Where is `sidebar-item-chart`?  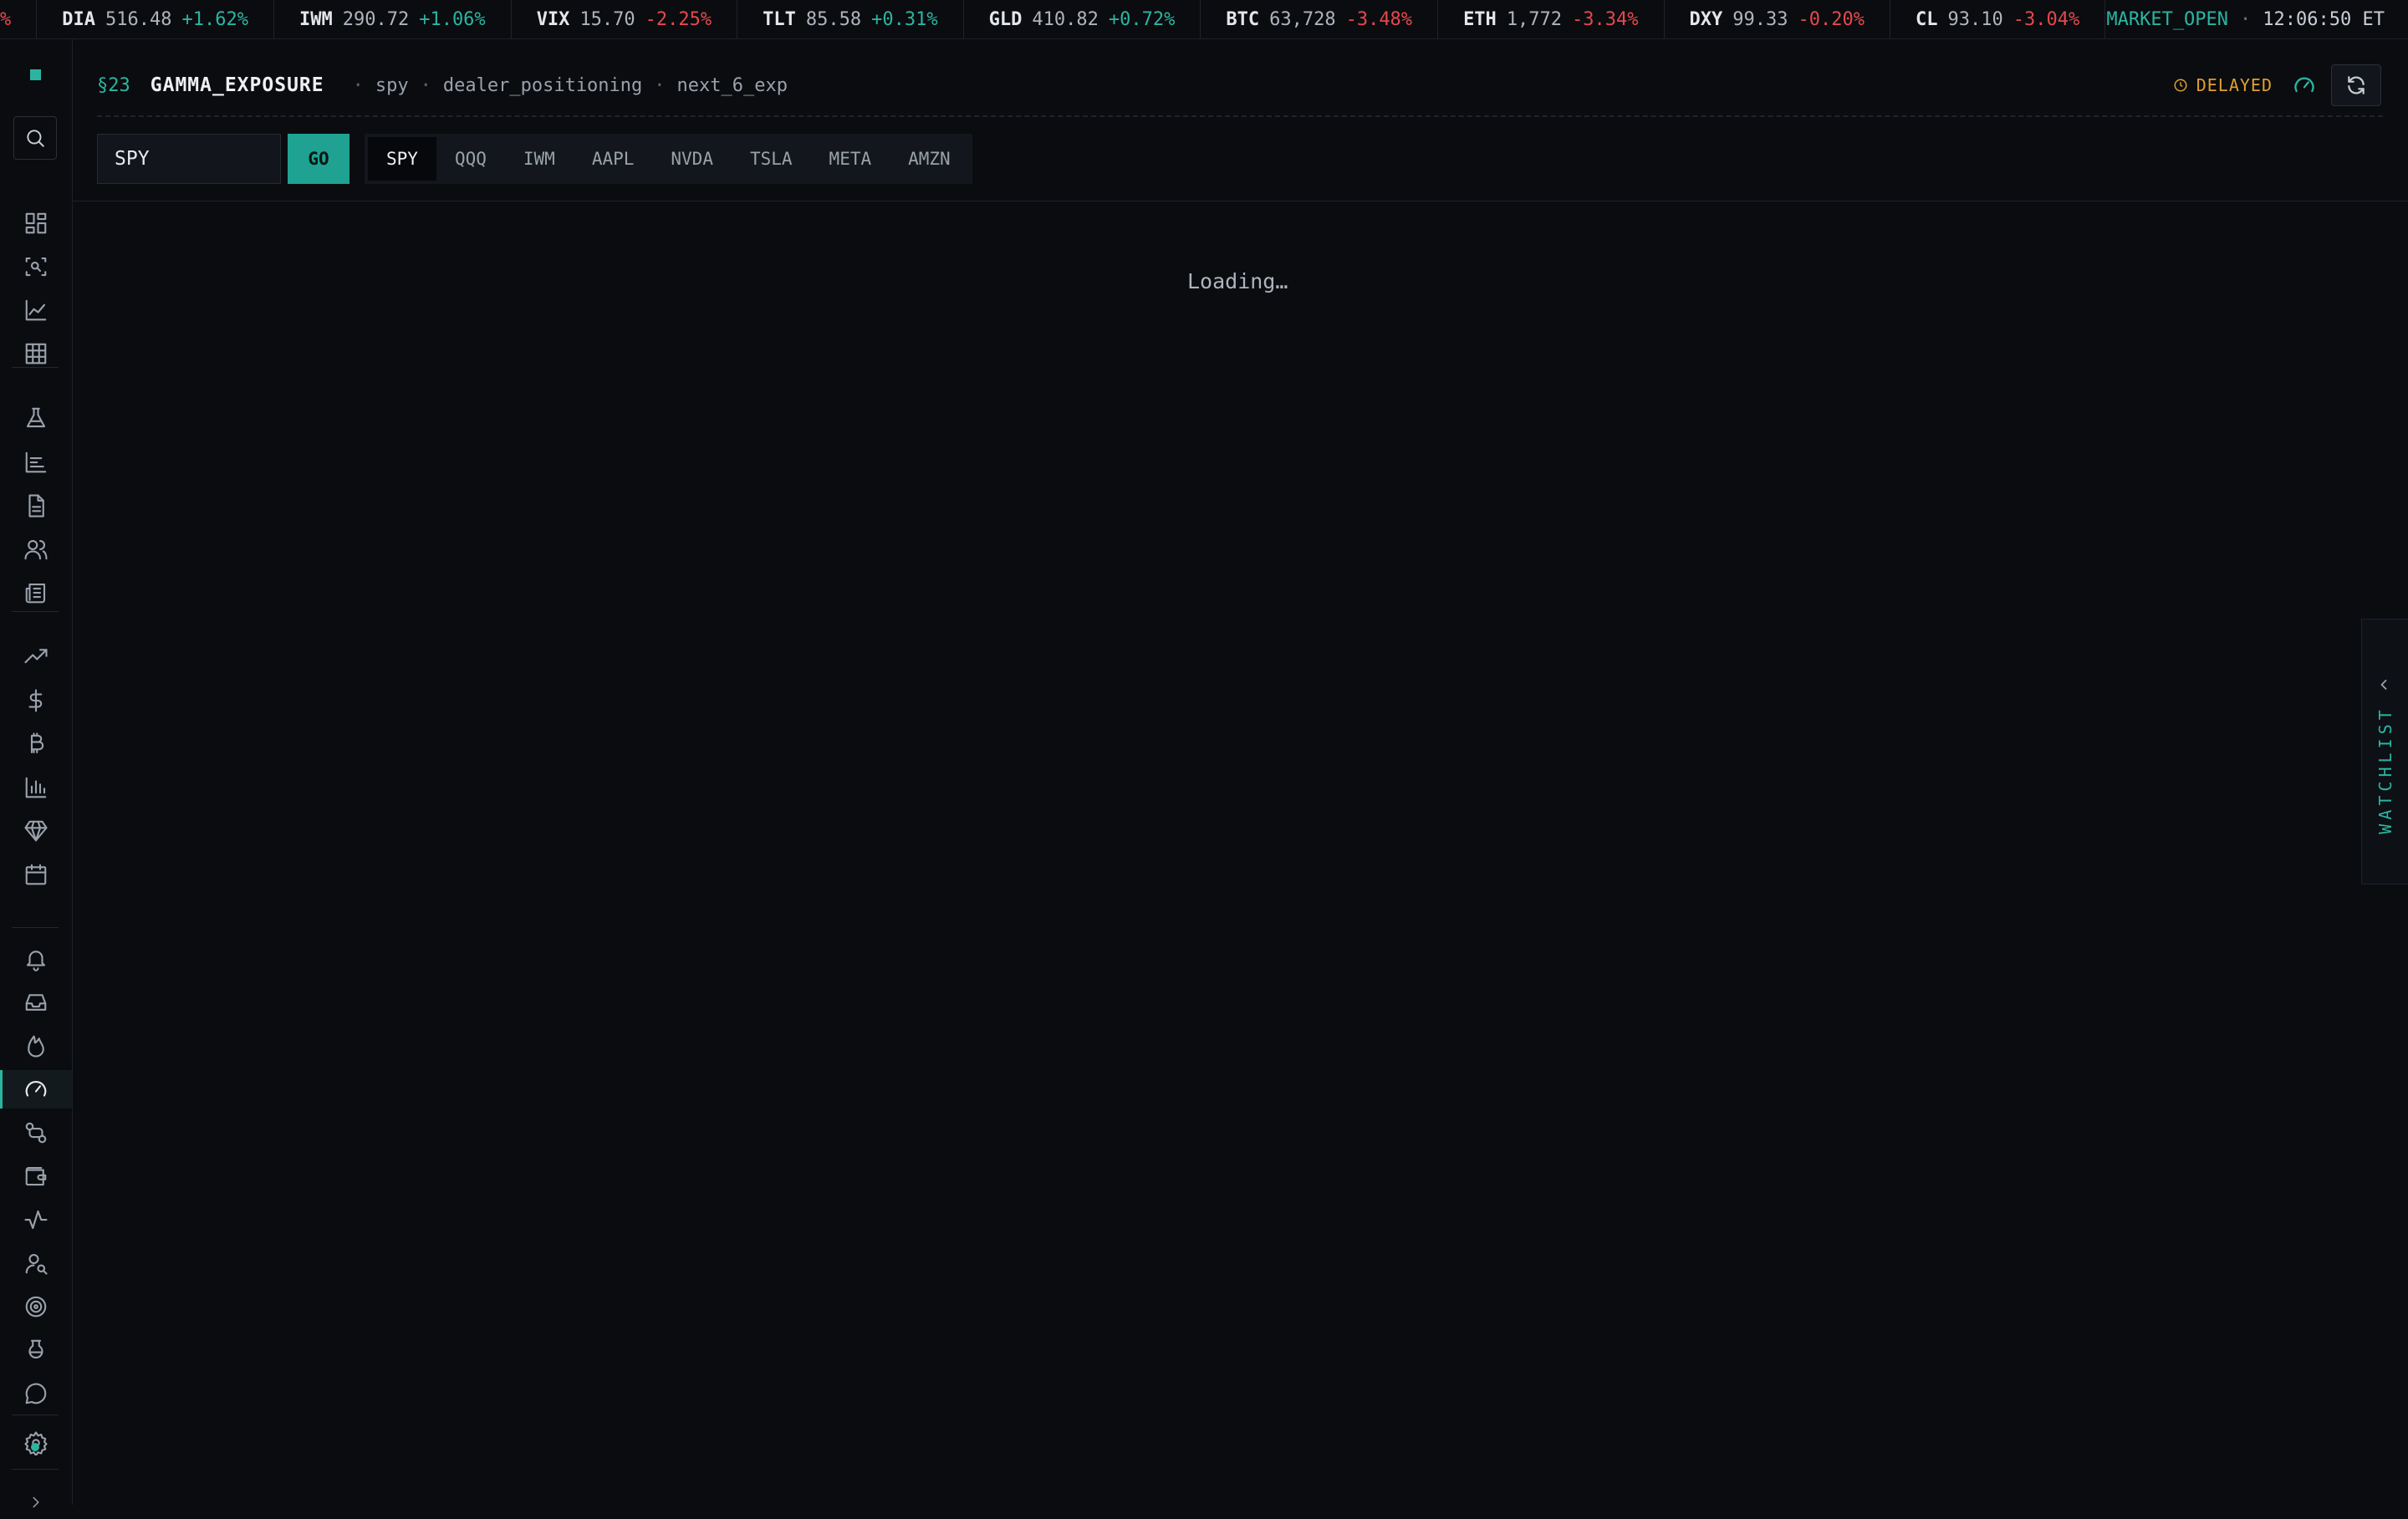
sidebar-item-chart is located at coordinates (36, 310).